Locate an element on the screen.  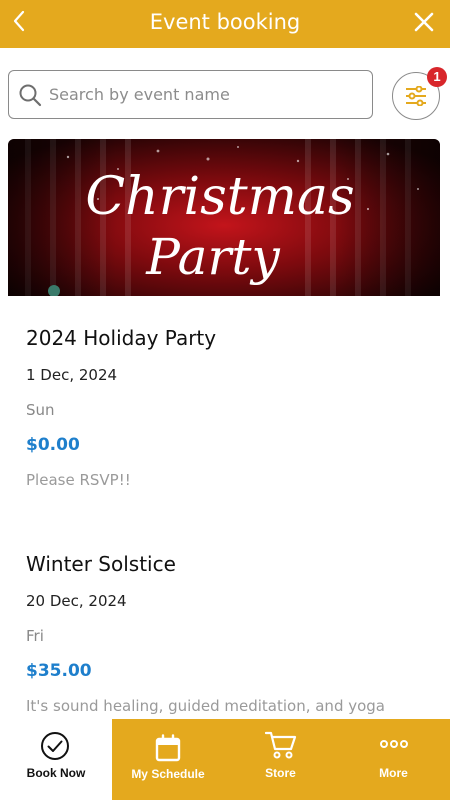
banner-title-line2: Party is located at coordinates (212, 257).